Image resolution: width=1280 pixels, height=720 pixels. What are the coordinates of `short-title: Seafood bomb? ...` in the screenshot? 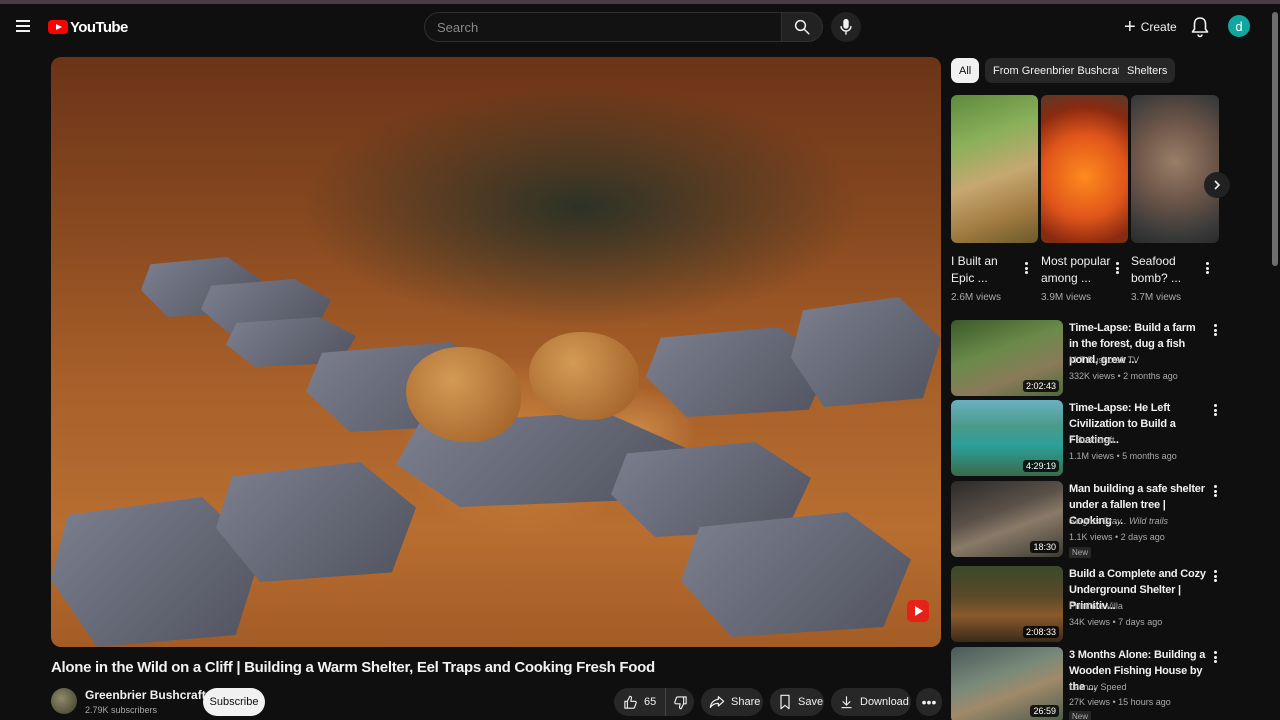 It's located at (1166, 270).